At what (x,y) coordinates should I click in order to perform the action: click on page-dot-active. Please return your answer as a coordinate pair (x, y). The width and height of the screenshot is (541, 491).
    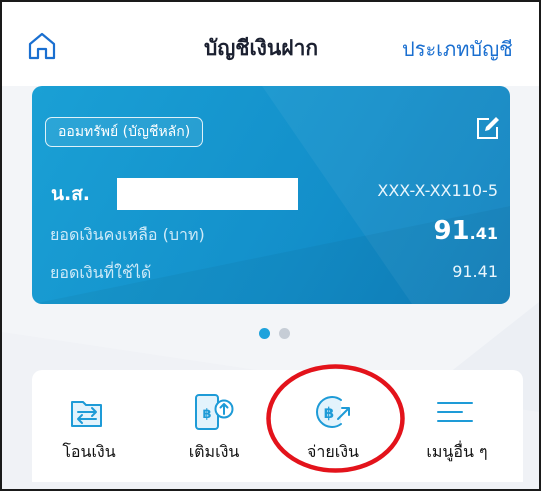
    Looking at the image, I should click on (264, 333).